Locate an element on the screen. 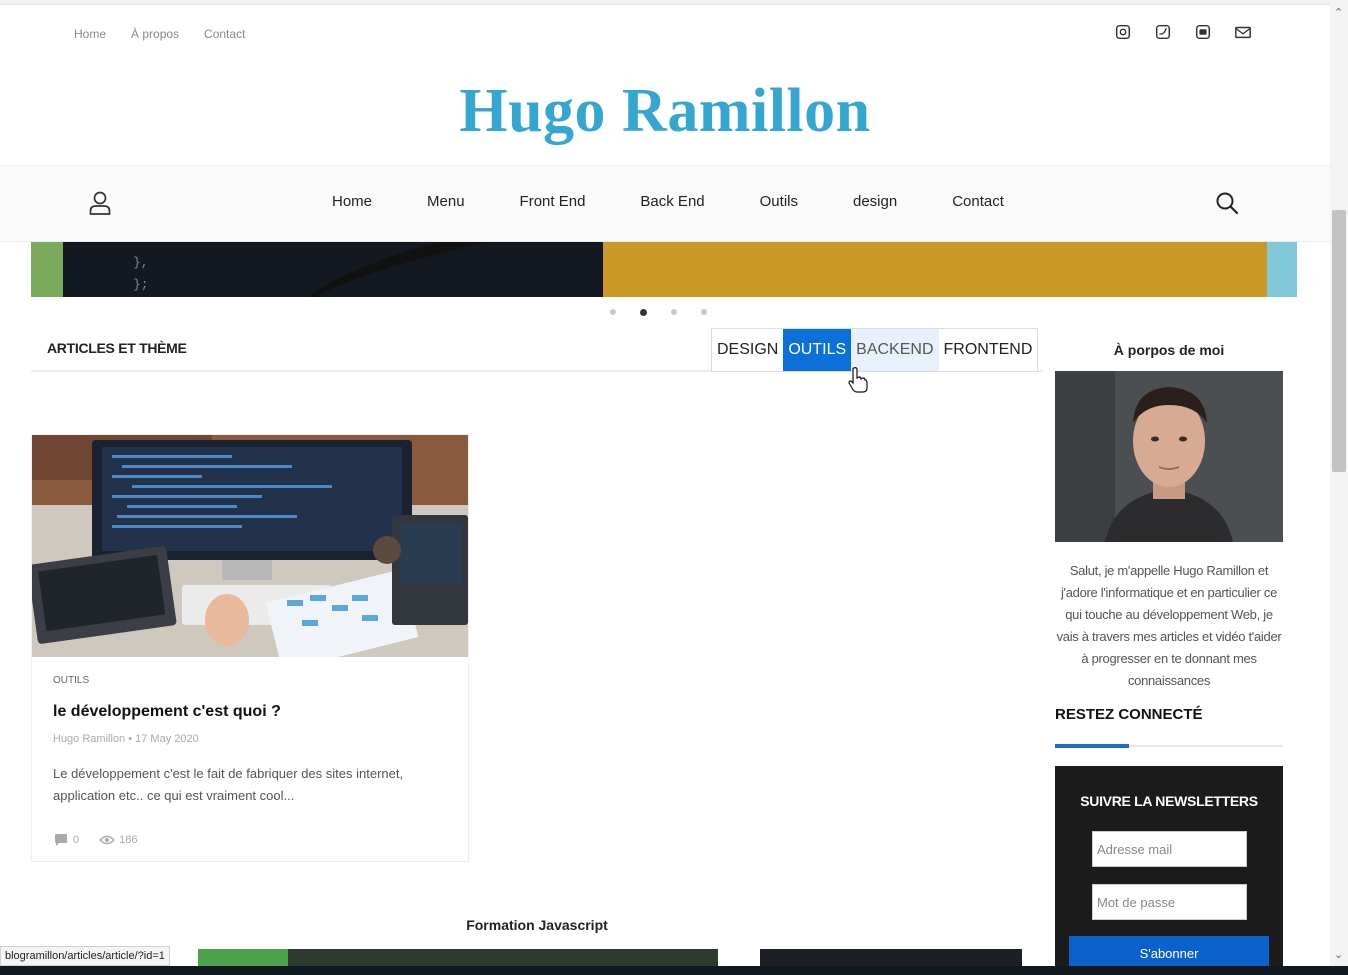 This screenshot has width=1348, height=975. article-title: le développement c'est quoi ? is located at coordinates (167, 712).